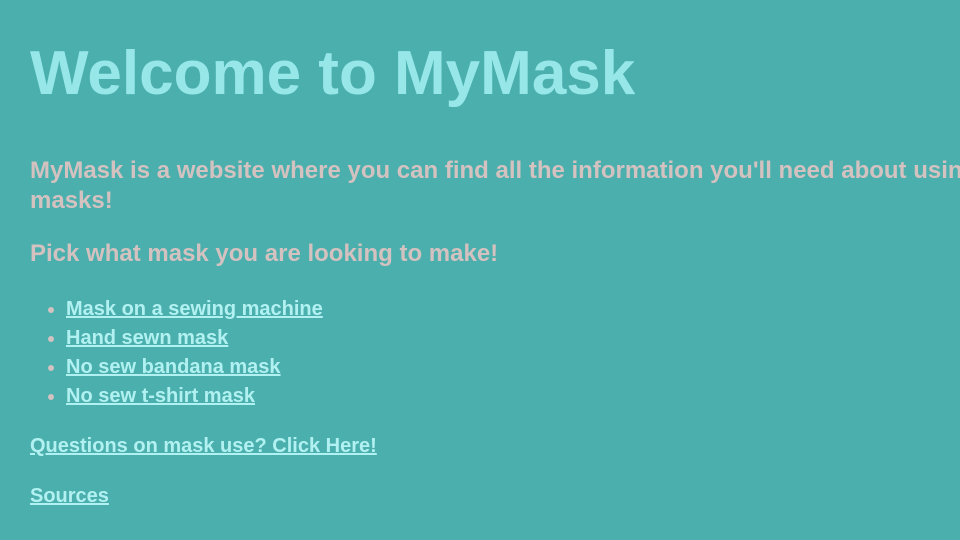  Describe the element at coordinates (264, 253) in the screenshot. I see `pick-mask-heading: Pick what mask you are looking to make!` at that location.